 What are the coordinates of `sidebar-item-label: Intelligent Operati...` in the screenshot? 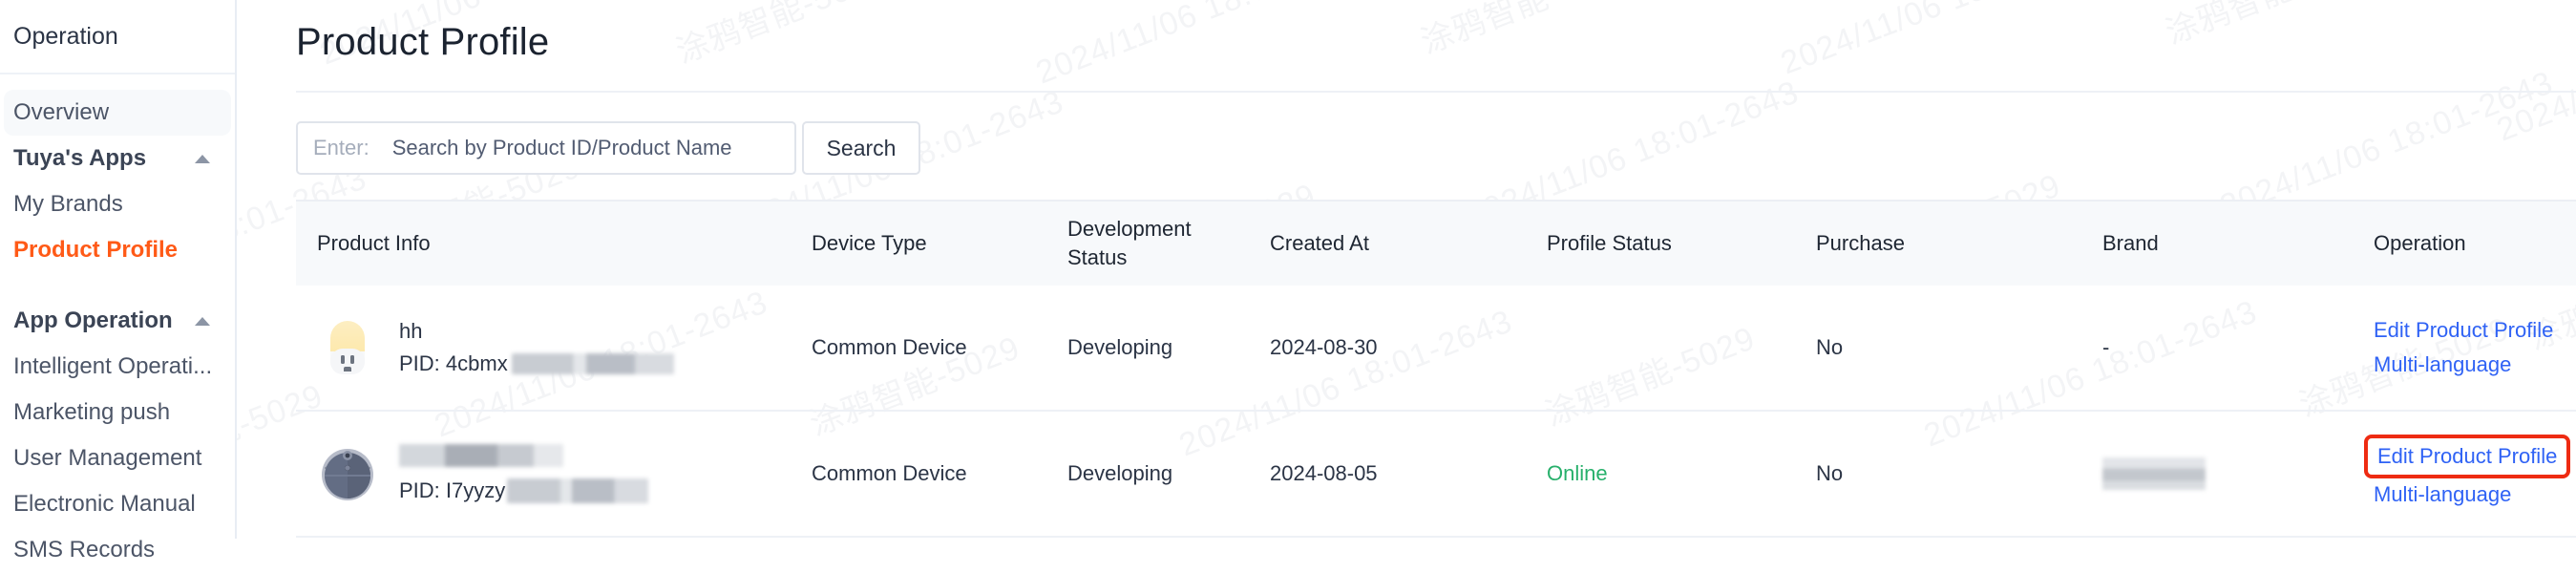 It's located at (113, 366).